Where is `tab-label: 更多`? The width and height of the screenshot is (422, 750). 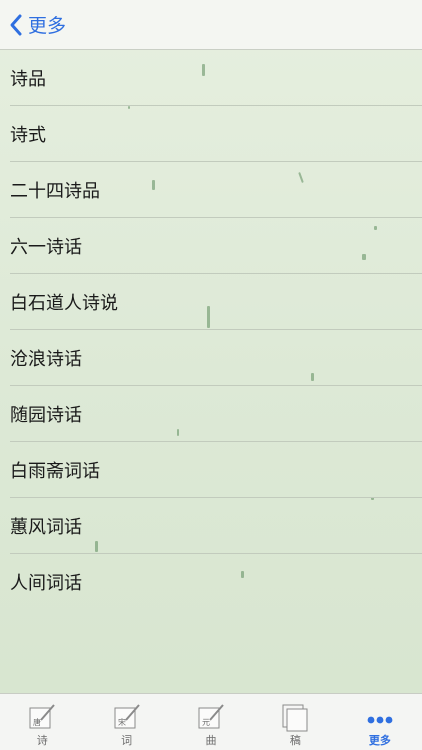
tab-label: 更多 is located at coordinates (379, 740).